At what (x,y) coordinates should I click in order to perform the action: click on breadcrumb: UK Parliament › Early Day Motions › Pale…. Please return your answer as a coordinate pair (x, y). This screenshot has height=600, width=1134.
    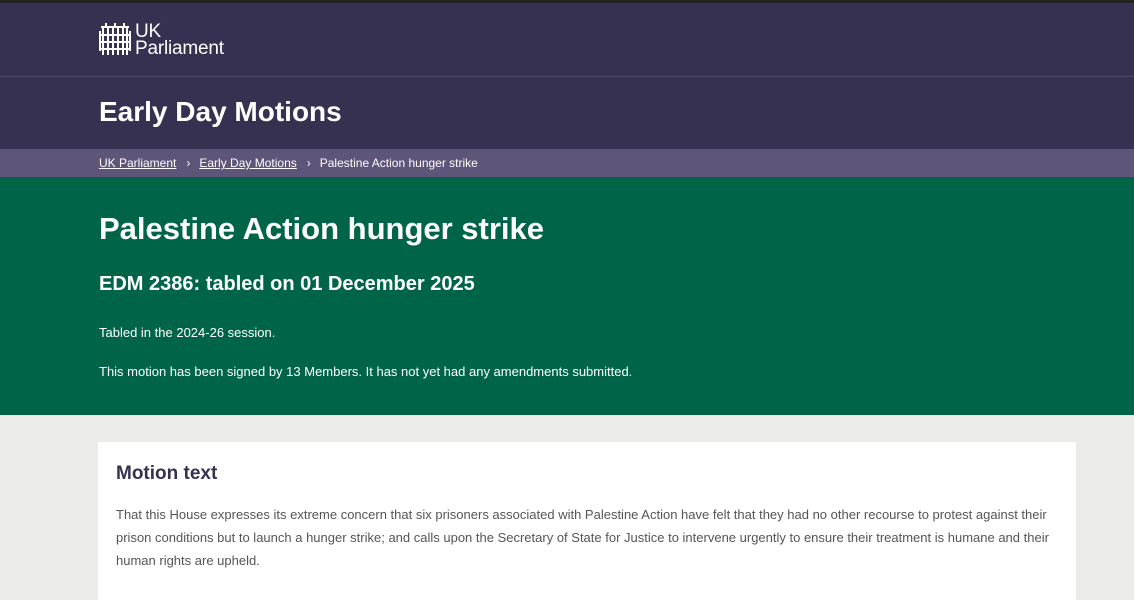
    Looking at the image, I should click on (567, 163).